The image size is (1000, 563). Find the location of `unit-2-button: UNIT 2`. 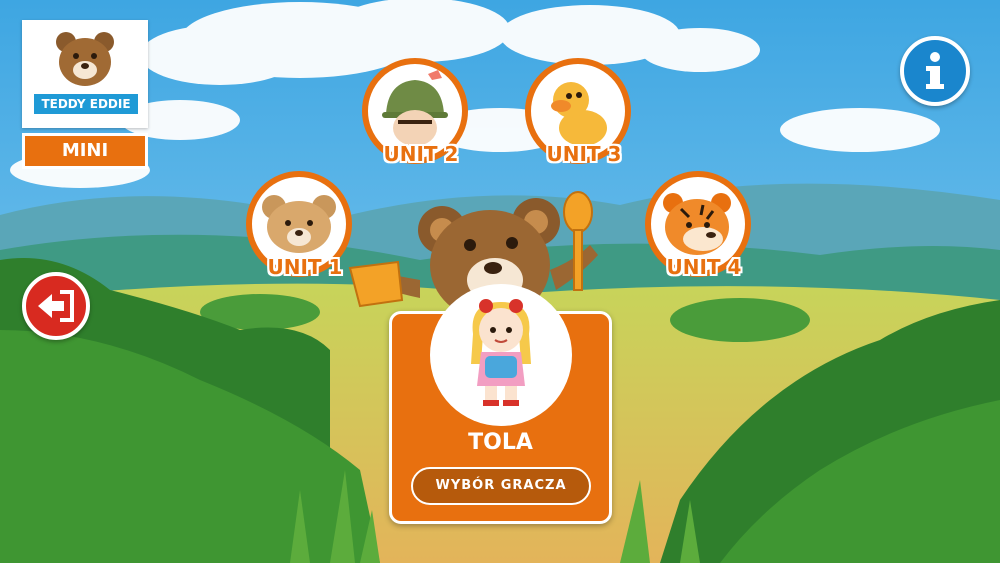

unit-2-button: UNIT 2 is located at coordinates (415, 112).